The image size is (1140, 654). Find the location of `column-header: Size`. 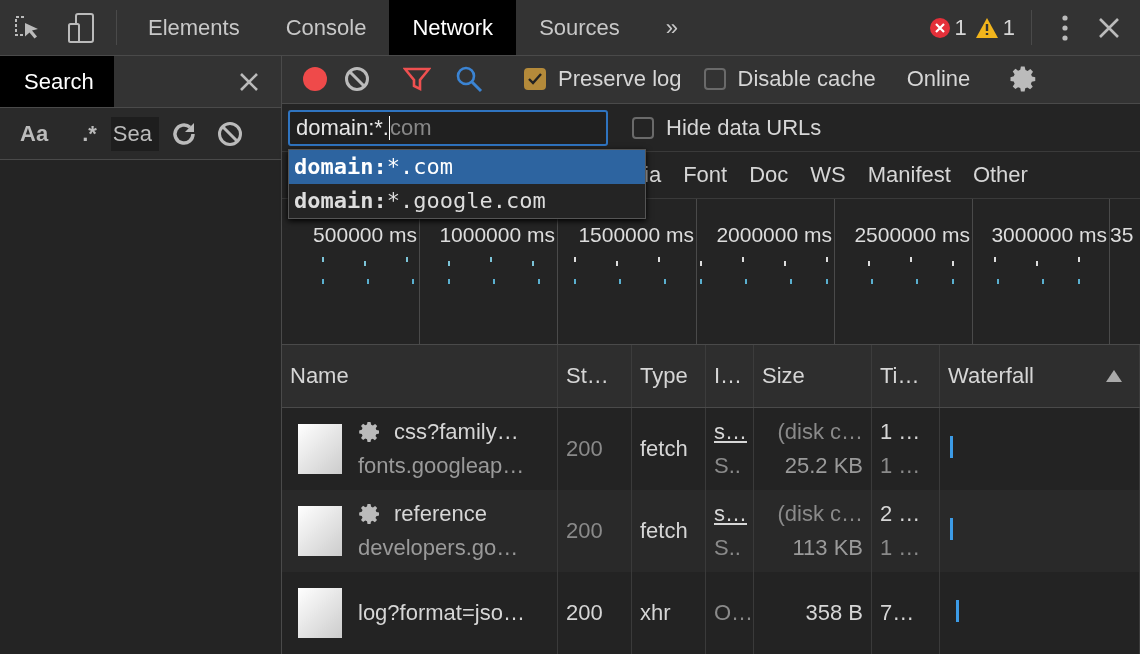

column-header: Size is located at coordinates (813, 376).